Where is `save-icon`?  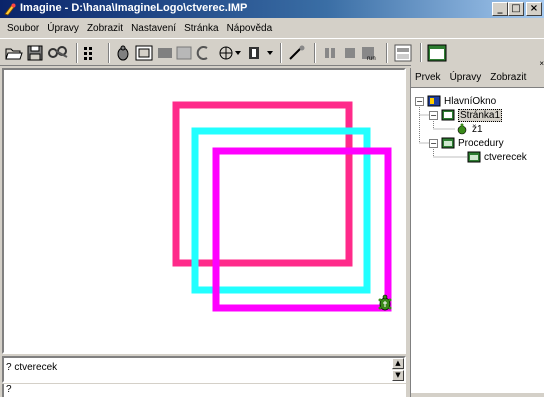
save-icon is located at coordinates (35, 52).